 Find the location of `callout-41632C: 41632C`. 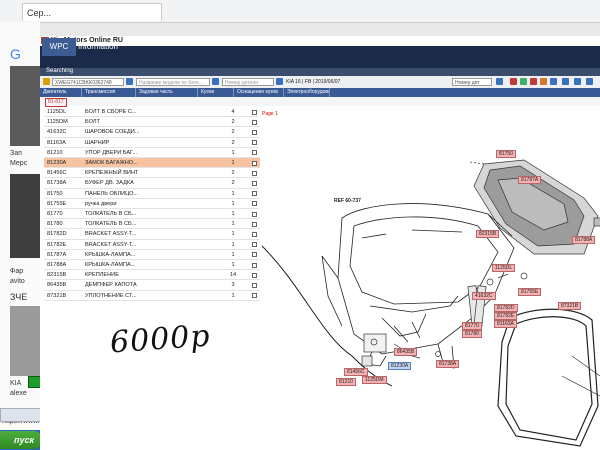

callout-41632C: 41632C is located at coordinates (484, 296).